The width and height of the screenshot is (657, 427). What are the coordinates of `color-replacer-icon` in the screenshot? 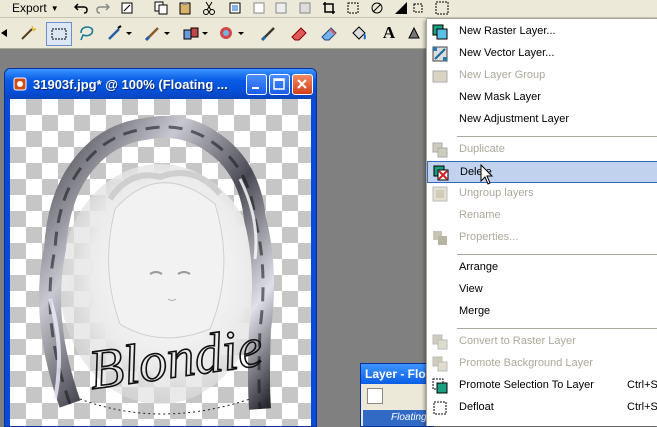 It's located at (231, 33).